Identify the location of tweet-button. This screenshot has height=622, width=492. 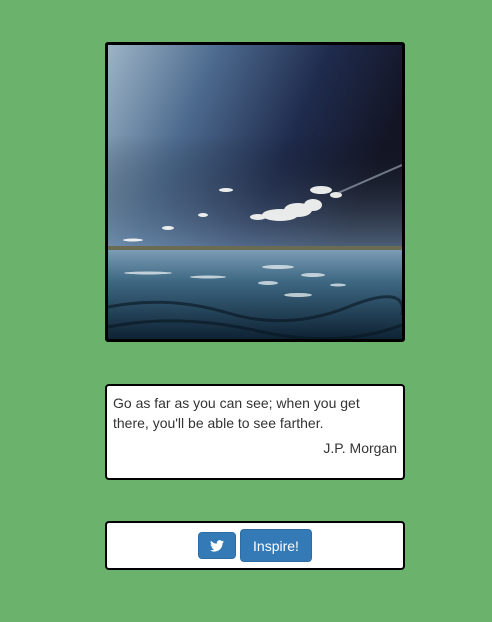
(217, 545).